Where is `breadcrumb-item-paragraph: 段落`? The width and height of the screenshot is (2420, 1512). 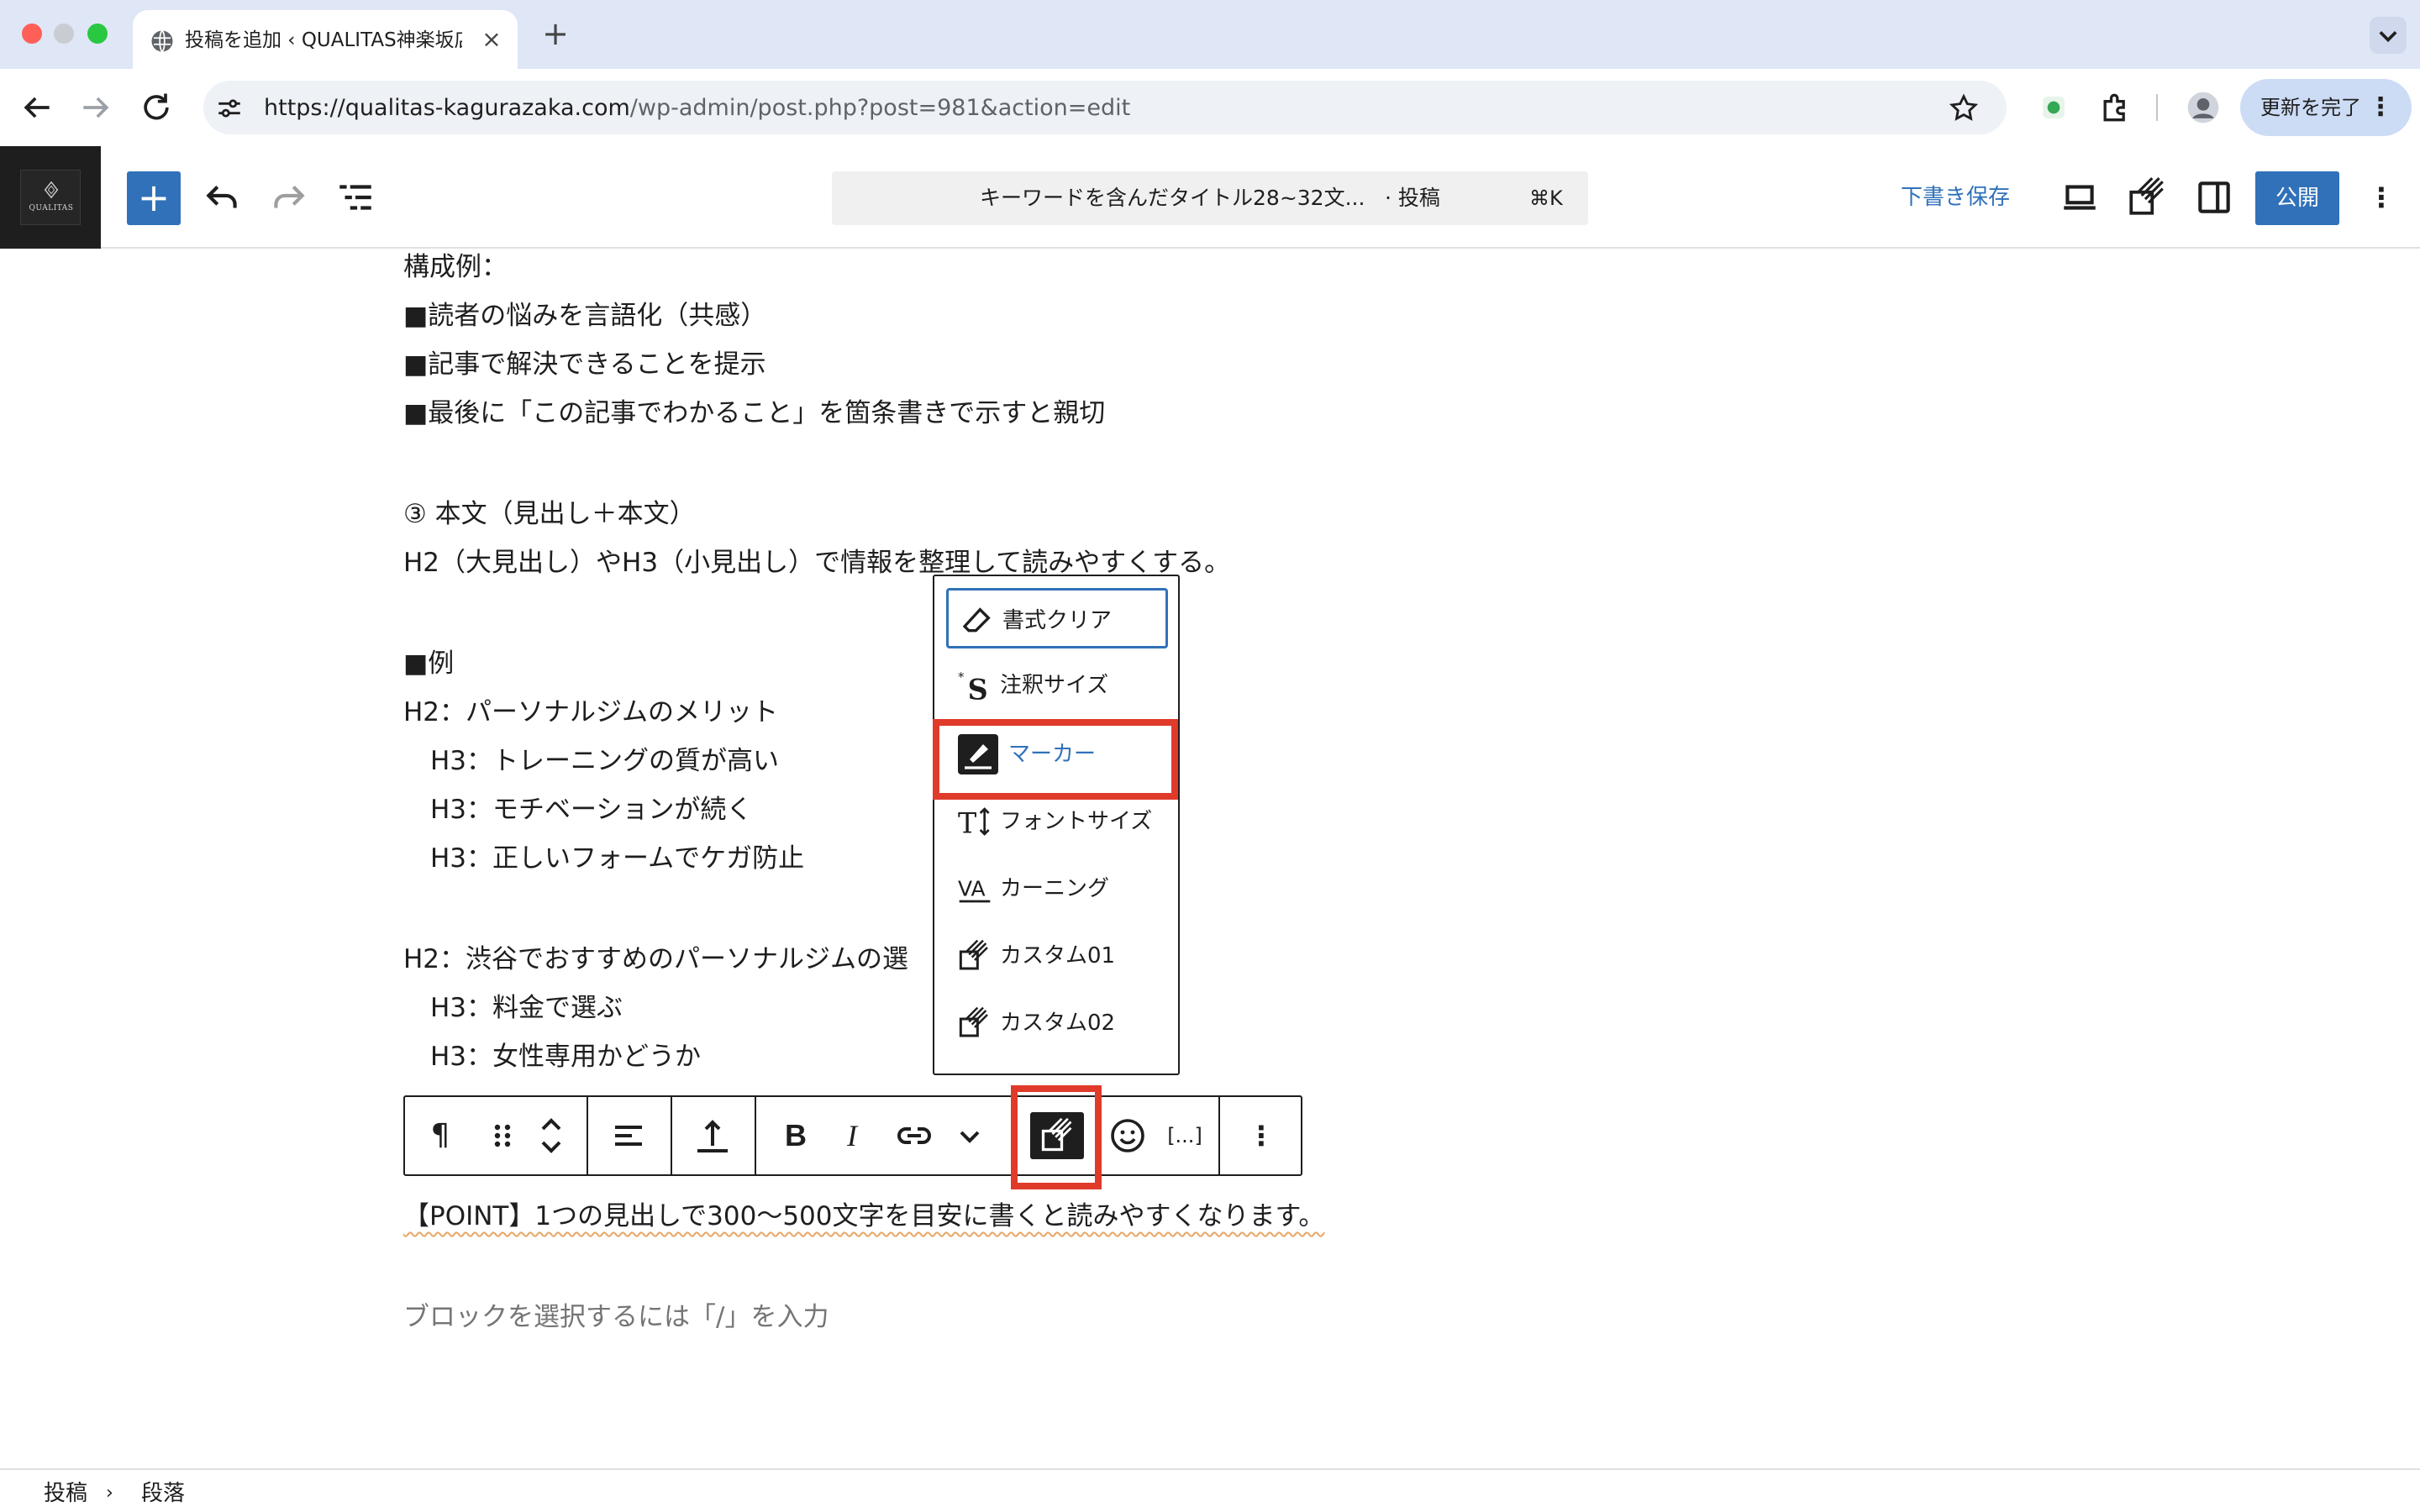
breadcrumb-item-paragraph: 段落 is located at coordinates (163, 1493).